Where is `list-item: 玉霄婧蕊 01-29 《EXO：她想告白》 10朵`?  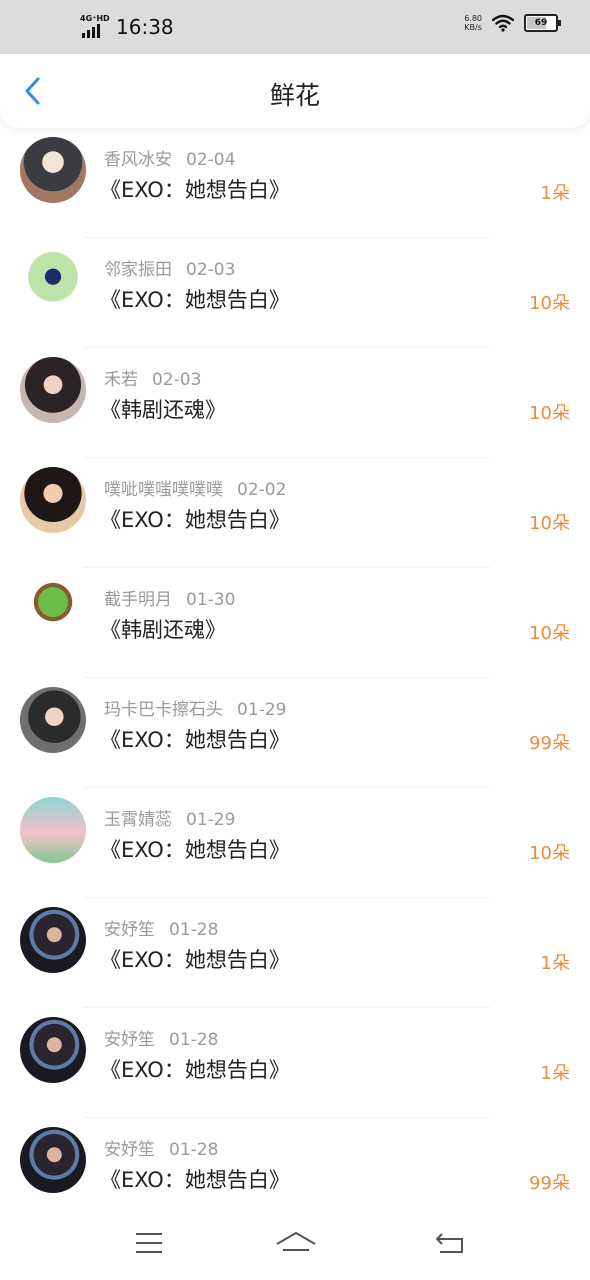
list-item: 玉霄婧蕊 01-29 《EXO：她想告白》 10朵 is located at coordinates (295, 843).